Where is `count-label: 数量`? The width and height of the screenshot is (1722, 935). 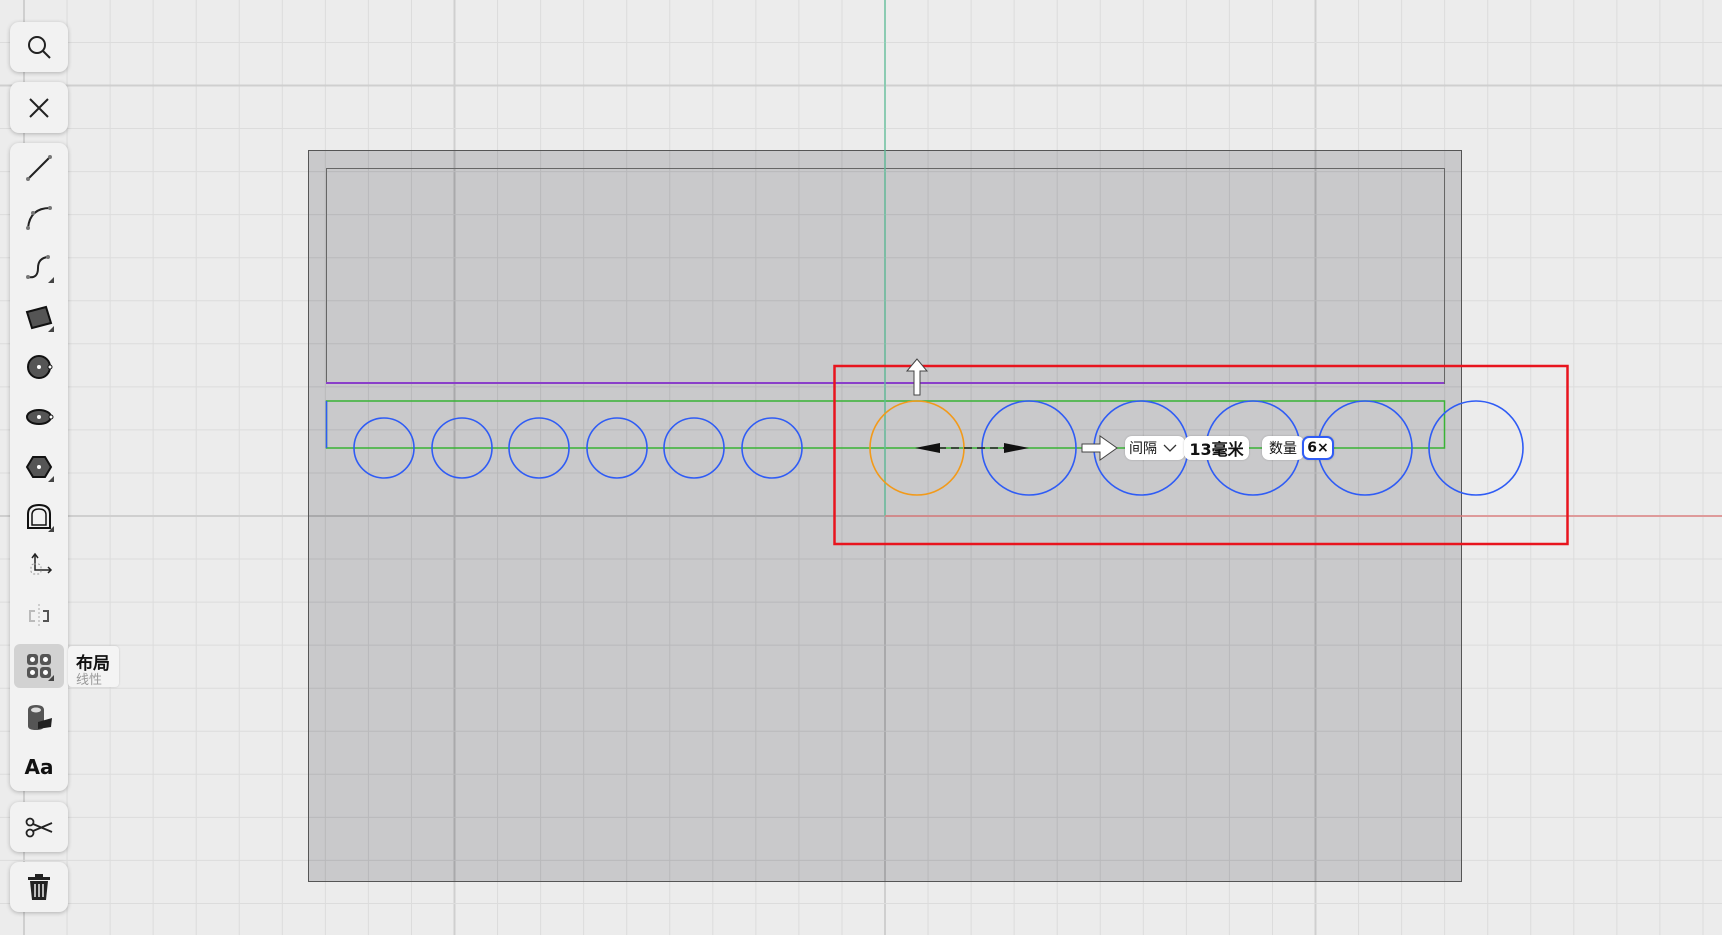
count-label: 数量 is located at coordinates (1283, 449).